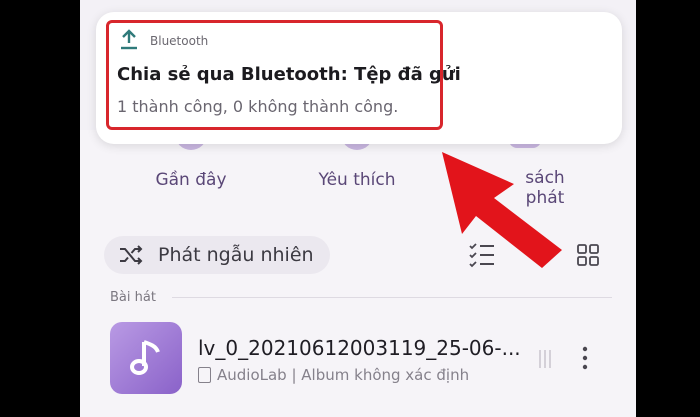 This screenshot has width=700, height=417. I want to click on music-note-icon, so click(145, 357).